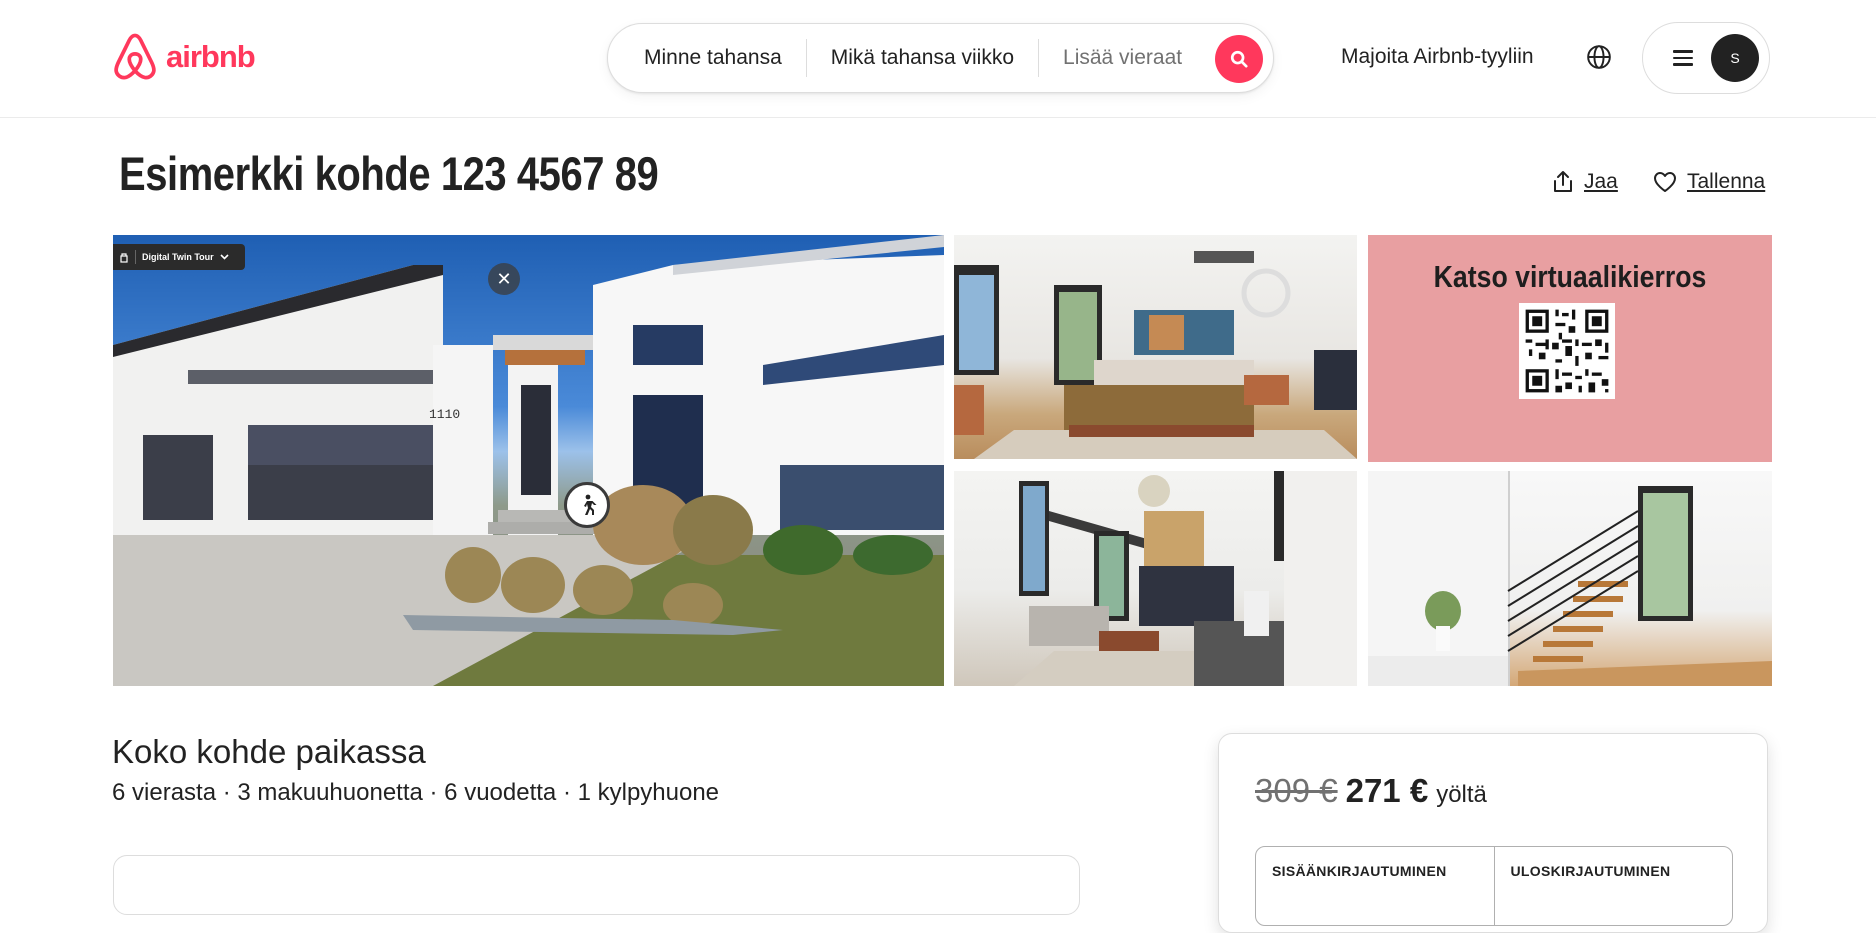 The image size is (1876, 933). I want to click on original-price: 309 €, so click(1296, 790).